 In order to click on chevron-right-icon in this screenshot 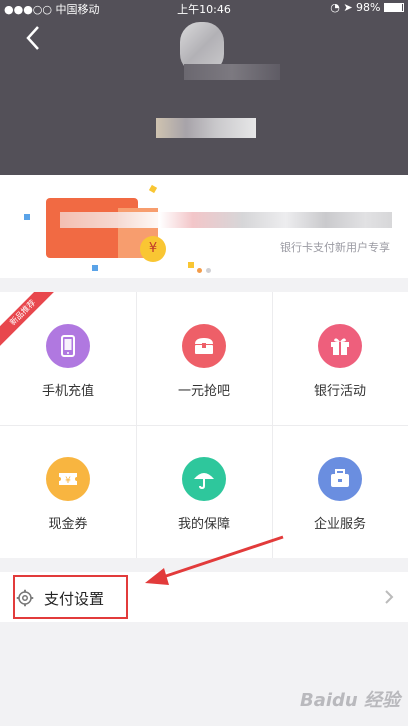, I will do `click(389, 597)`.